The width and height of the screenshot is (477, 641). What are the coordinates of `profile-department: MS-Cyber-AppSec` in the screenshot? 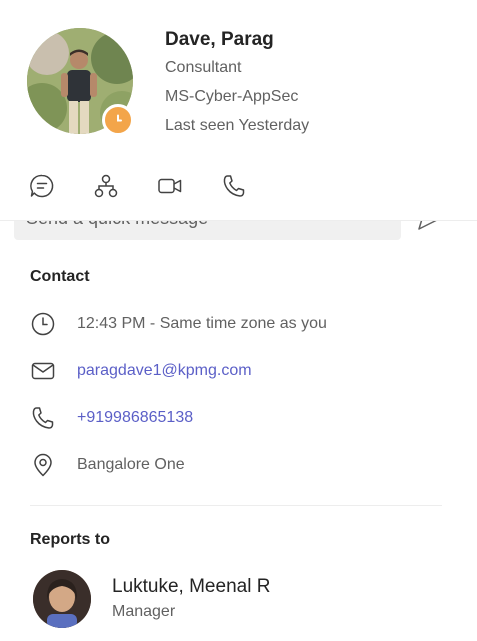 It's located at (232, 96).